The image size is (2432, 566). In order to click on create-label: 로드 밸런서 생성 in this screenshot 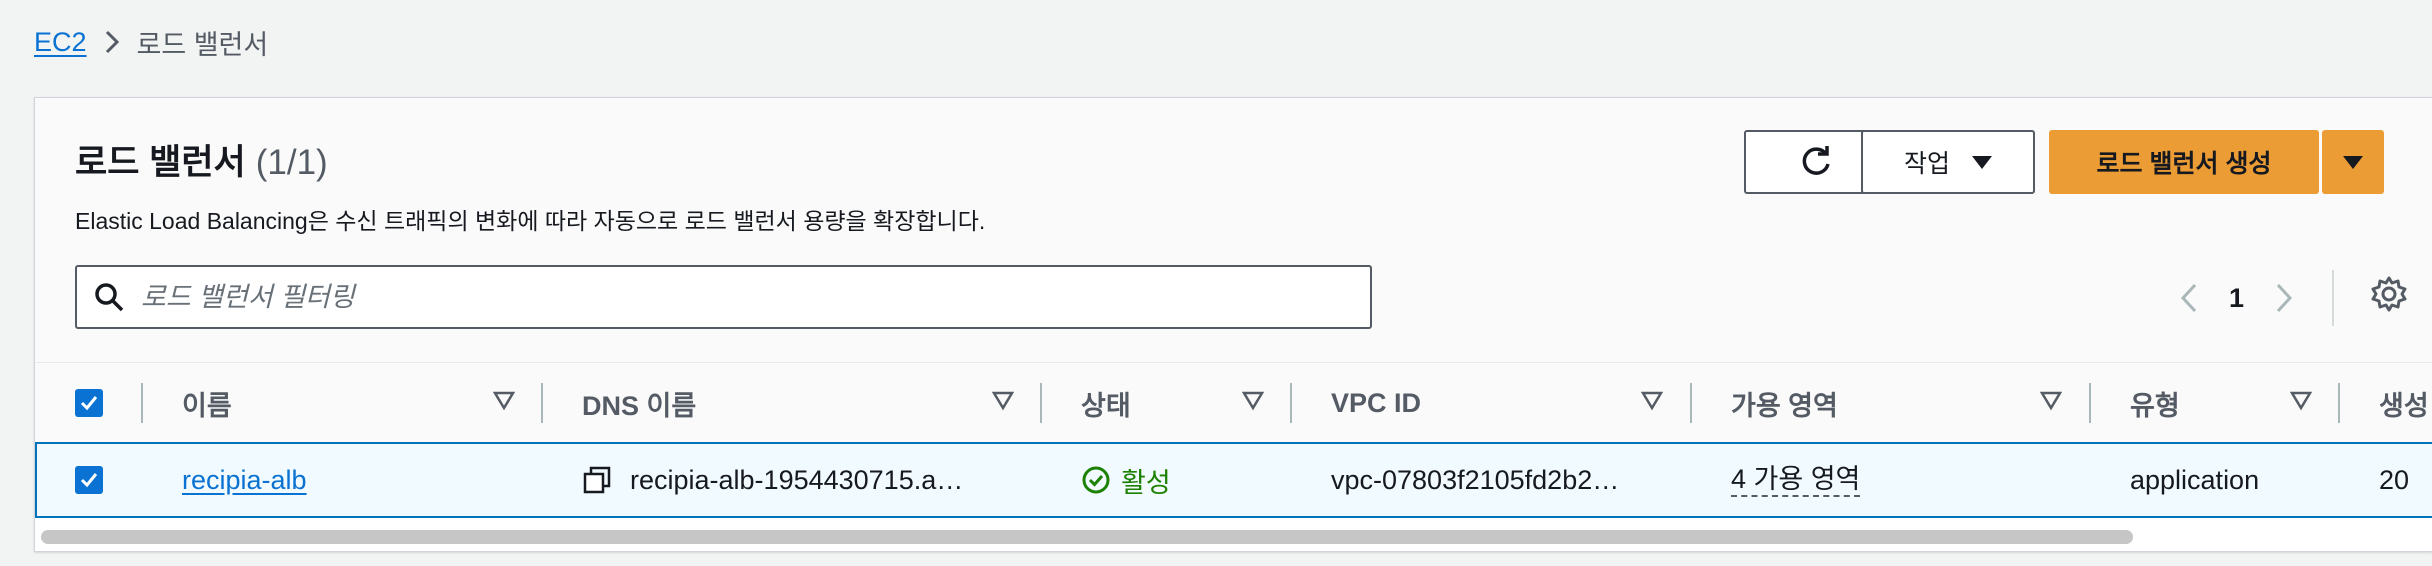, I will do `click(2184, 164)`.